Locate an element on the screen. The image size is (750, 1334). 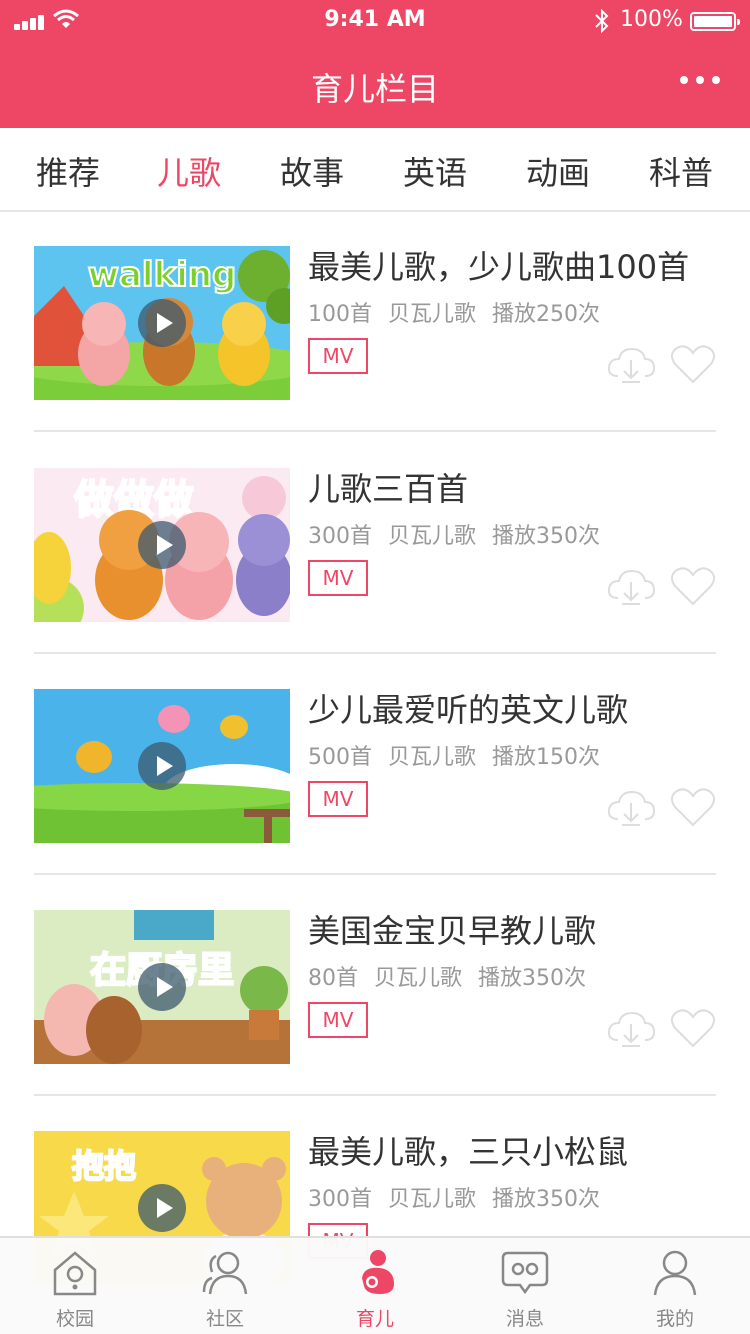
tab-animation: 动画 is located at coordinates (558, 171).